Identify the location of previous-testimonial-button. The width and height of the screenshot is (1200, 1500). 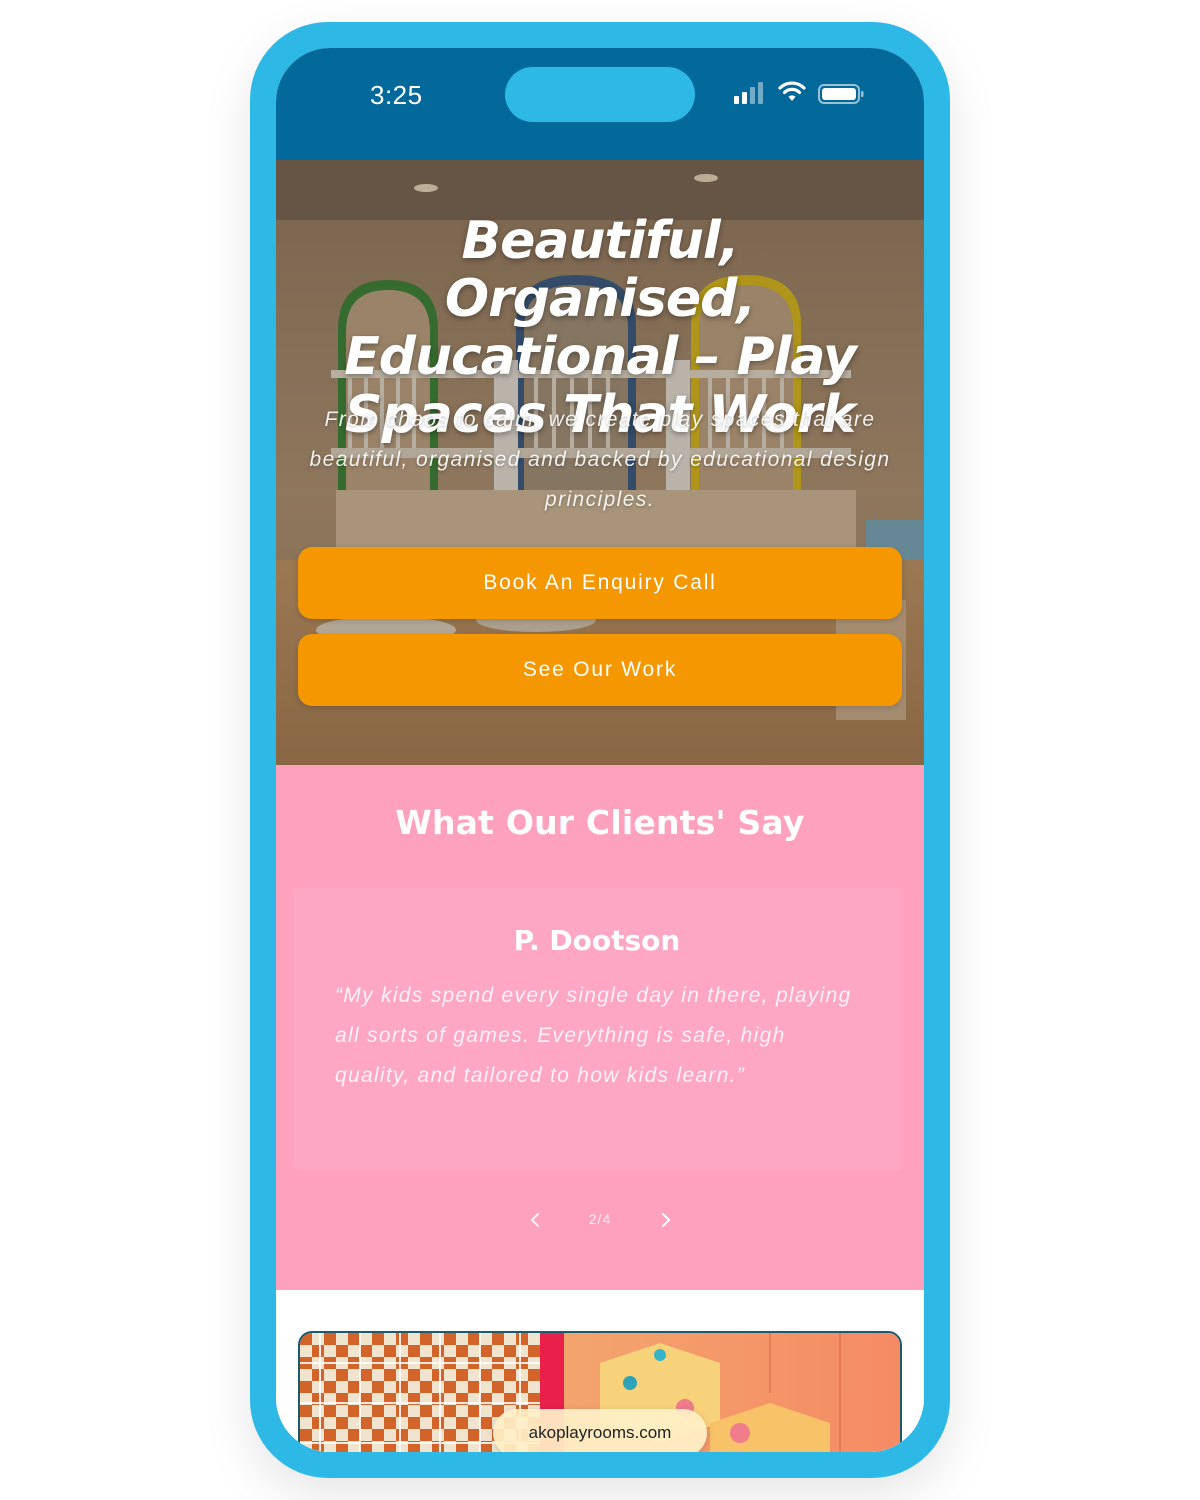
(536, 1220).